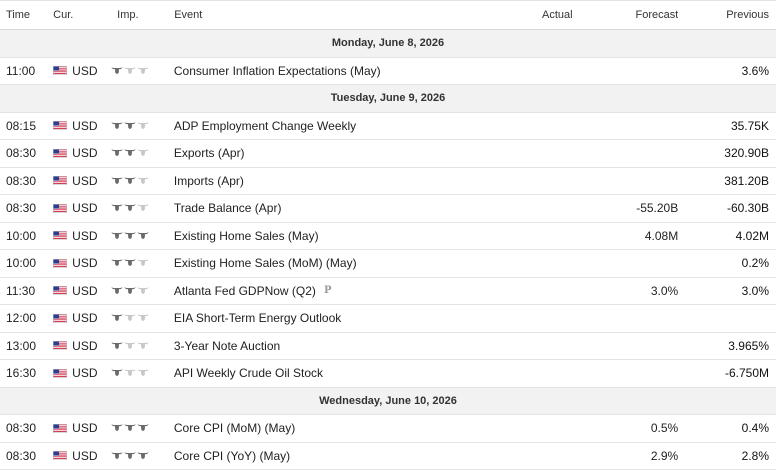  I want to click on column-header-importance: Imp., so click(142, 15).